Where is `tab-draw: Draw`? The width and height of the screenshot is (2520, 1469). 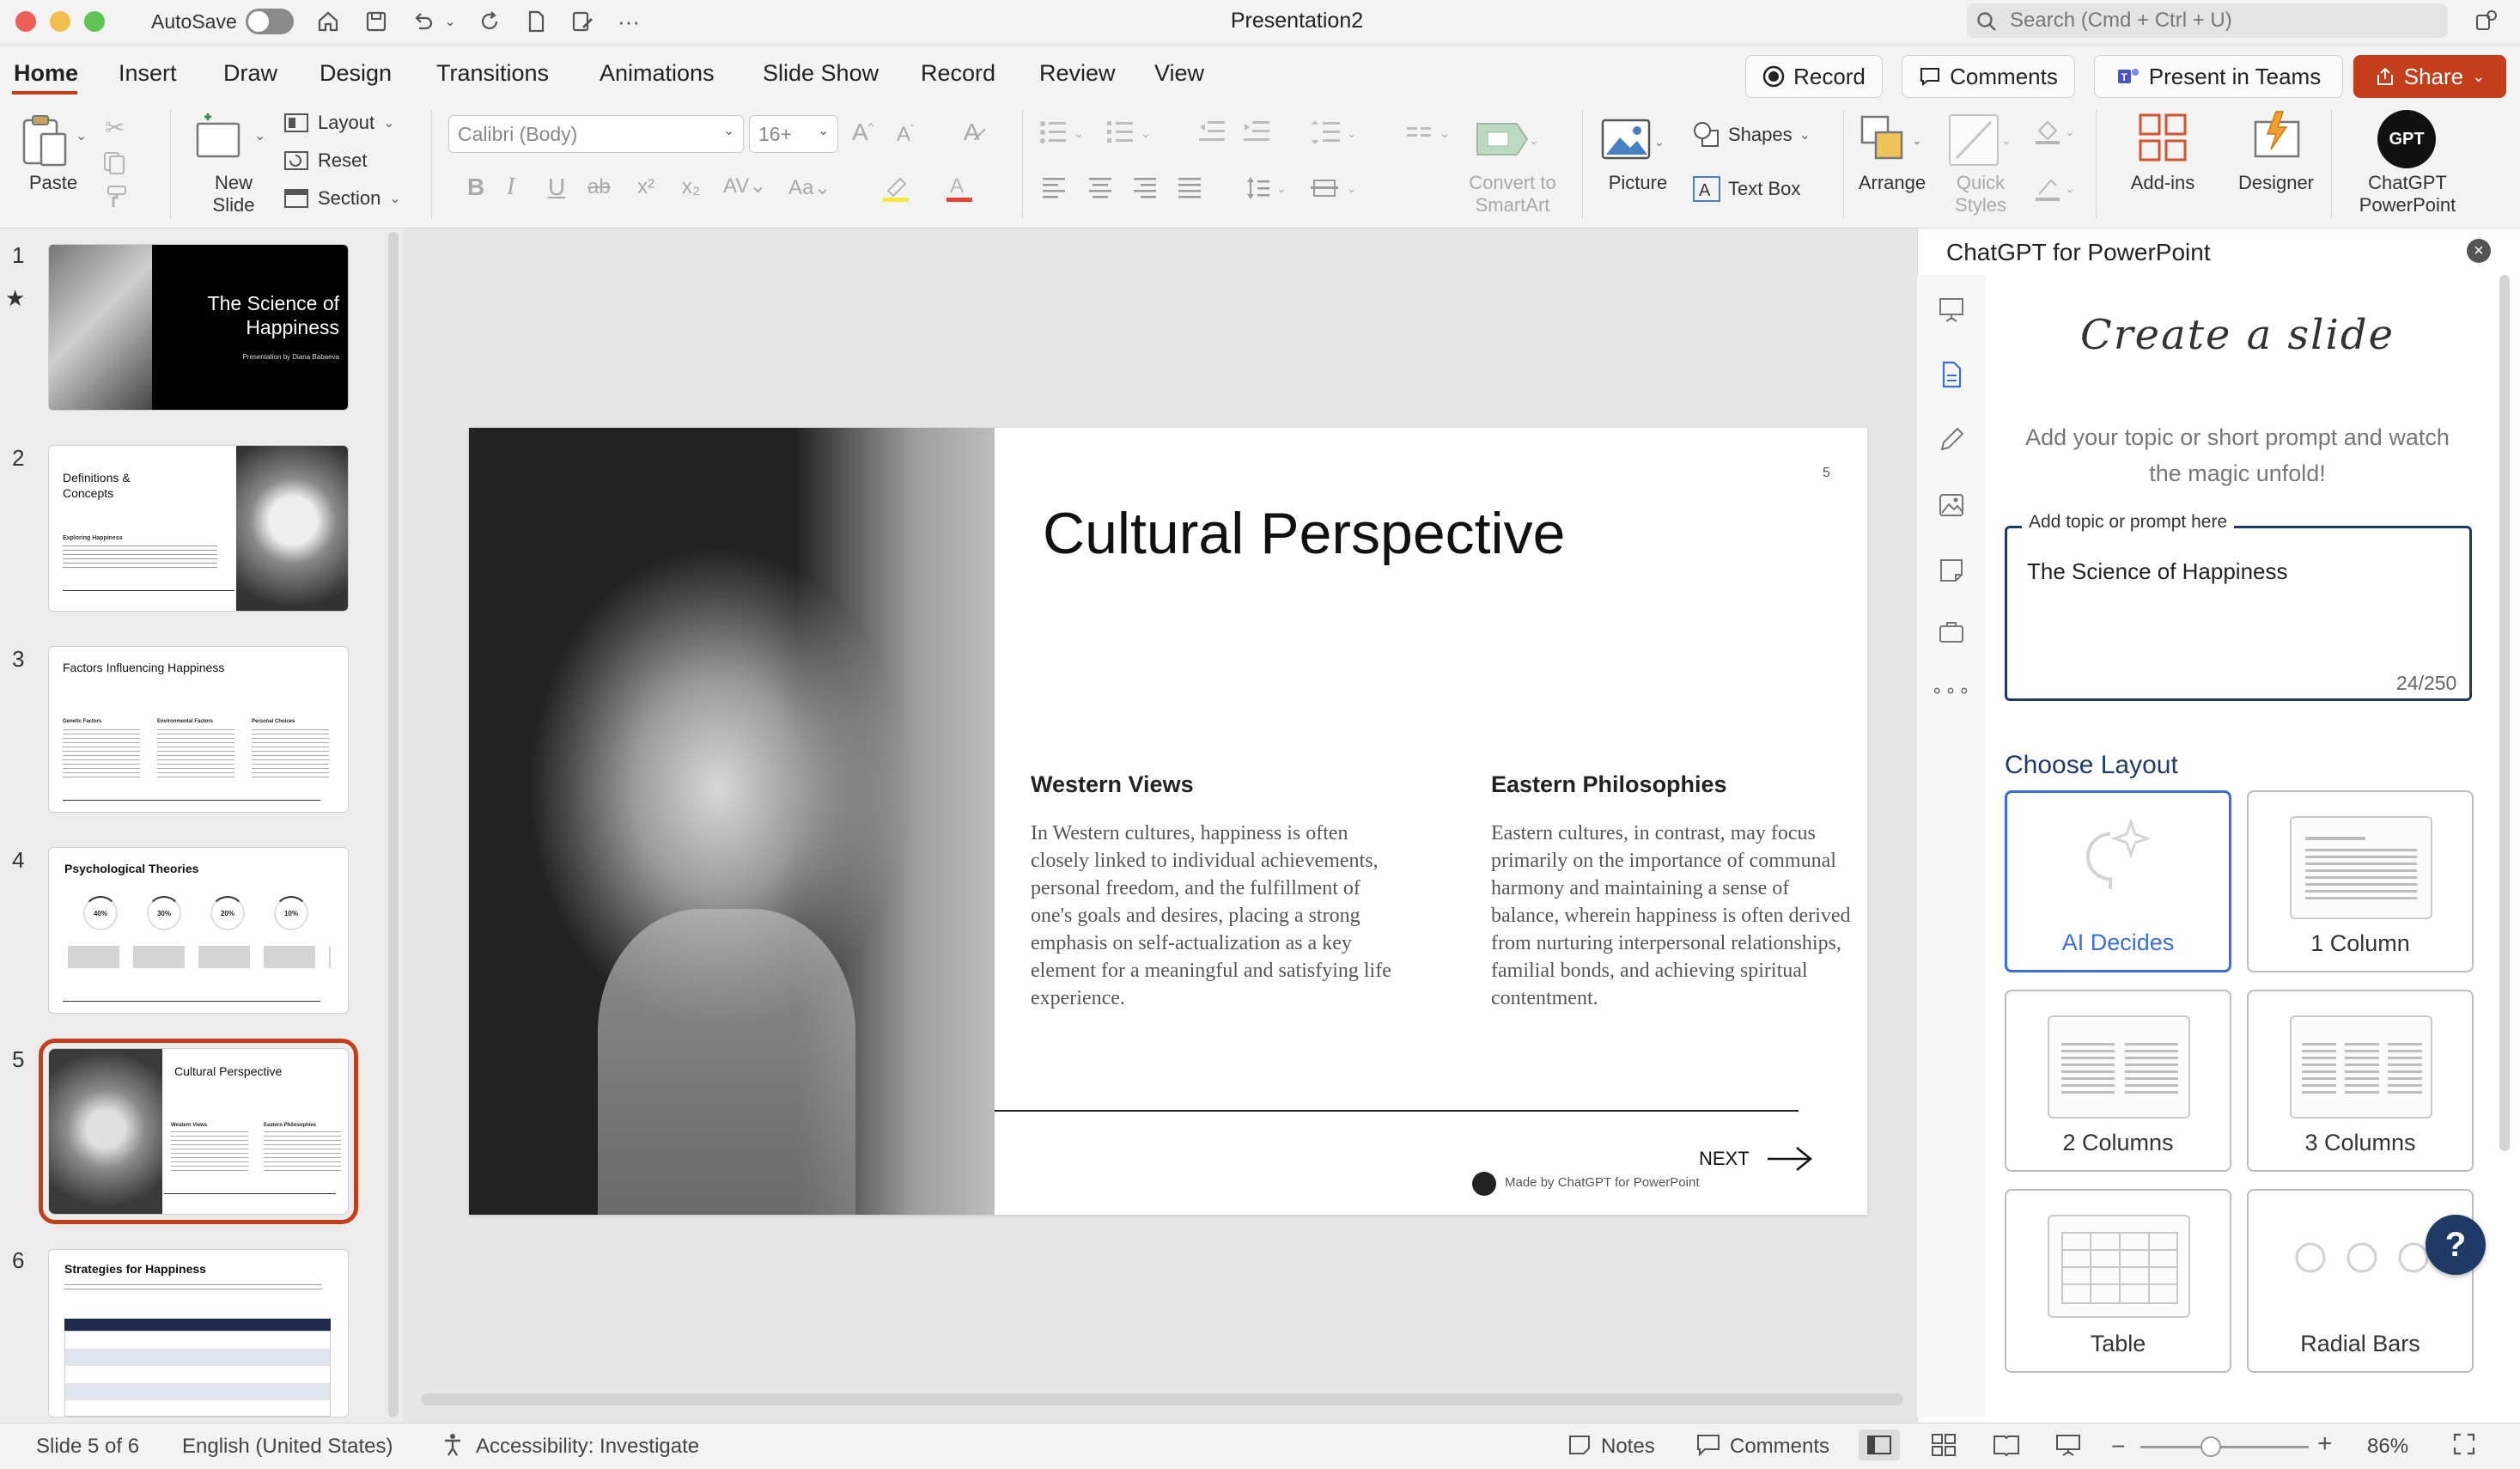 tab-draw: Draw is located at coordinates (250, 73).